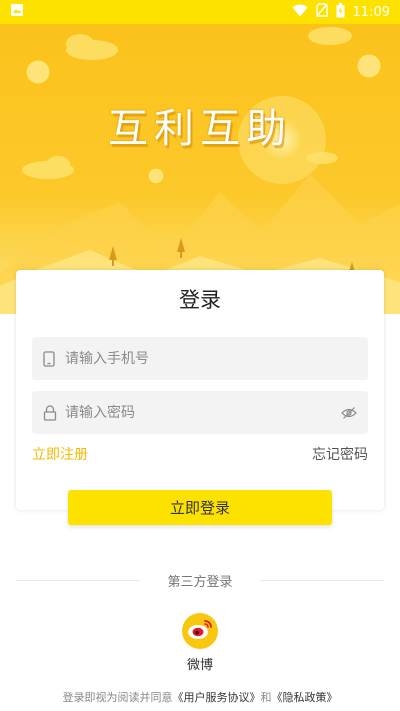 The image size is (400, 711). What do you see at coordinates (322, 580) in the screenshot?
I see `divider-right` at bounding box center [322, 580].